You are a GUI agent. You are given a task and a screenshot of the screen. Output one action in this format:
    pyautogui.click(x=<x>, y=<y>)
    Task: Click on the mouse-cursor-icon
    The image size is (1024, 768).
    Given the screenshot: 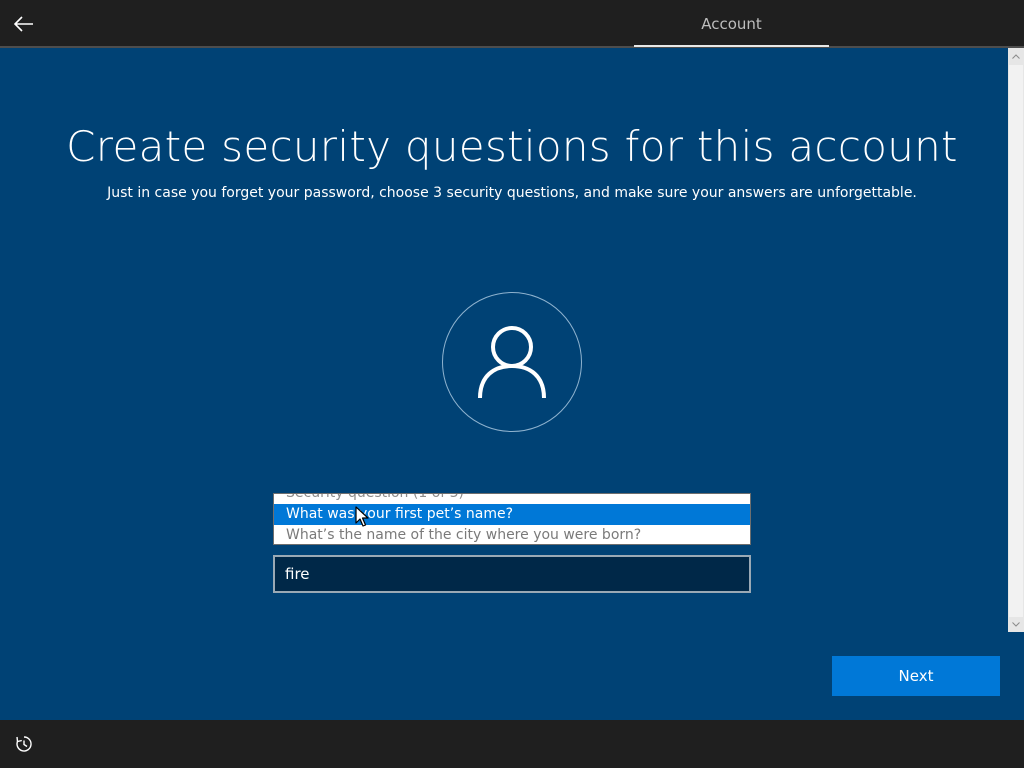 What is the action you would take?
    pyautogui.click(x=362, y=516)
    